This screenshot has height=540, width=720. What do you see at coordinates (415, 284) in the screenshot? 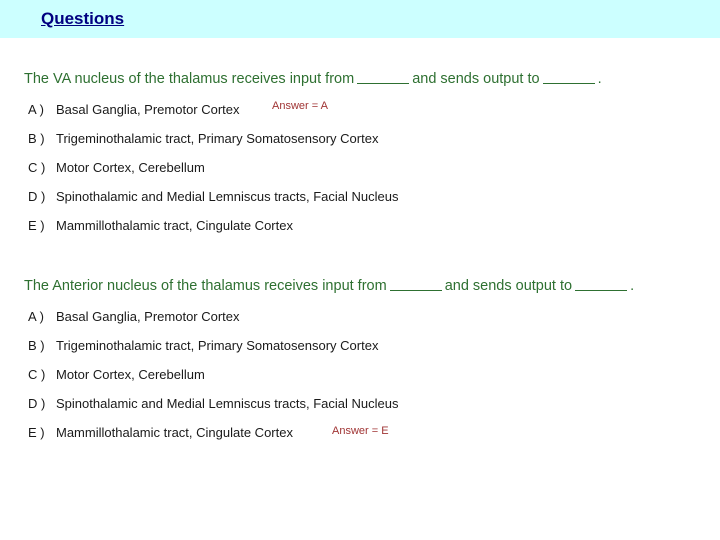
I see `question-blank-2a` at bounding box center [415, 284].